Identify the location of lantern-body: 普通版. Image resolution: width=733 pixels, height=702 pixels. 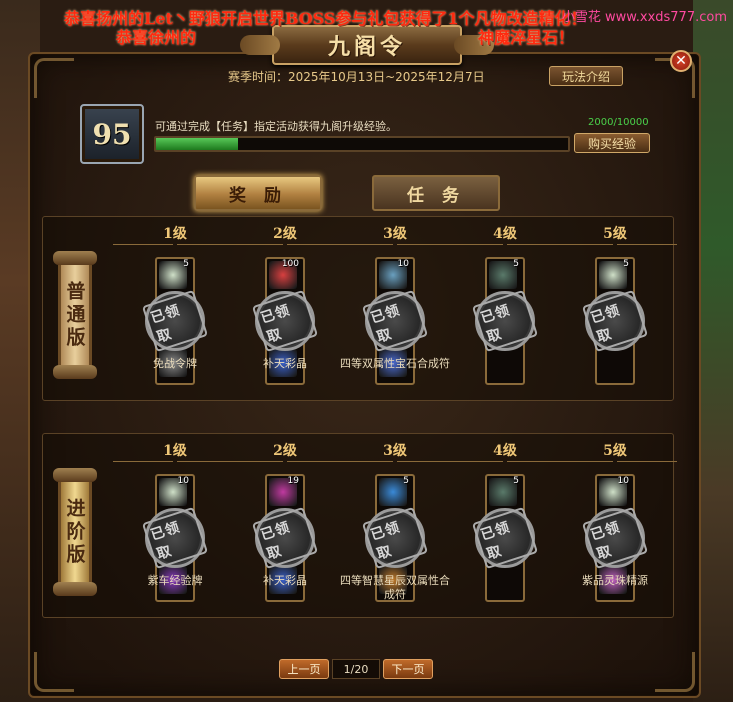
(75, 315).